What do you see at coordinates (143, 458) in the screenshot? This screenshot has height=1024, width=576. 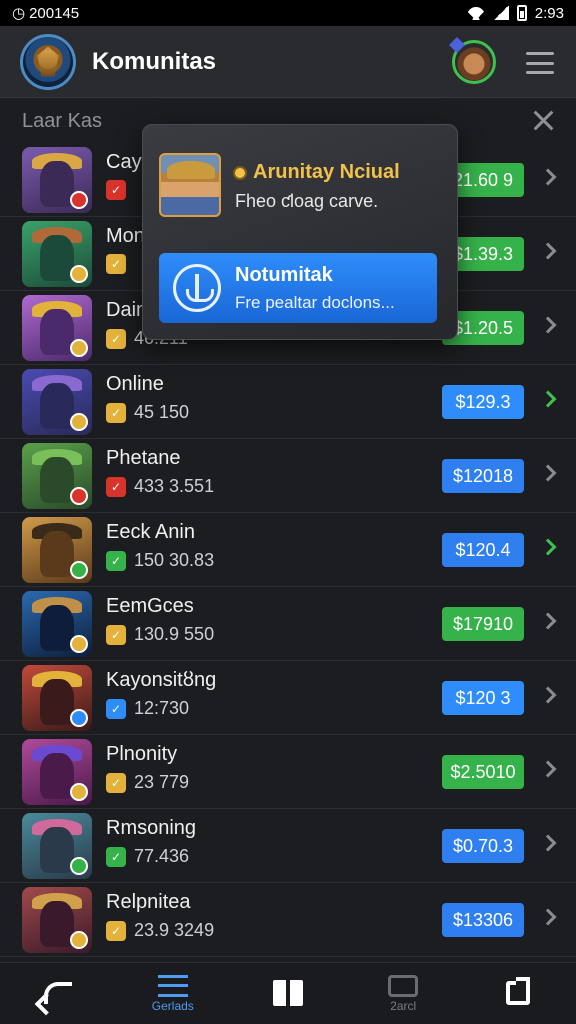 I see `item-name: Phetane` at bounding box center [143, 458].